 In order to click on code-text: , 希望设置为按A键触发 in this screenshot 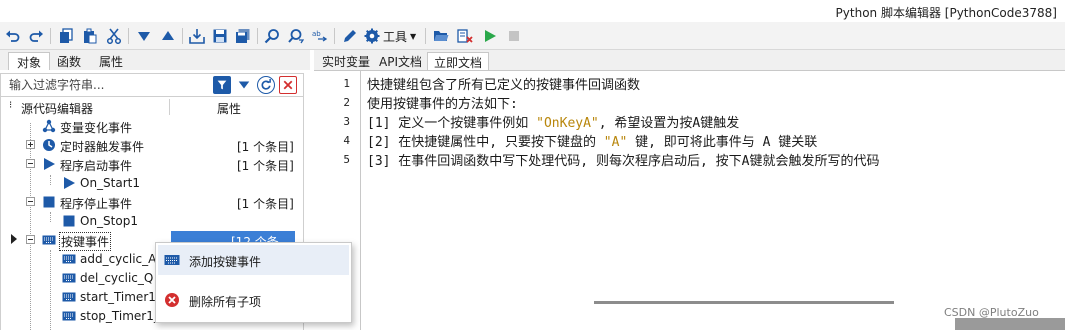, I will do `click(669, 123)`.